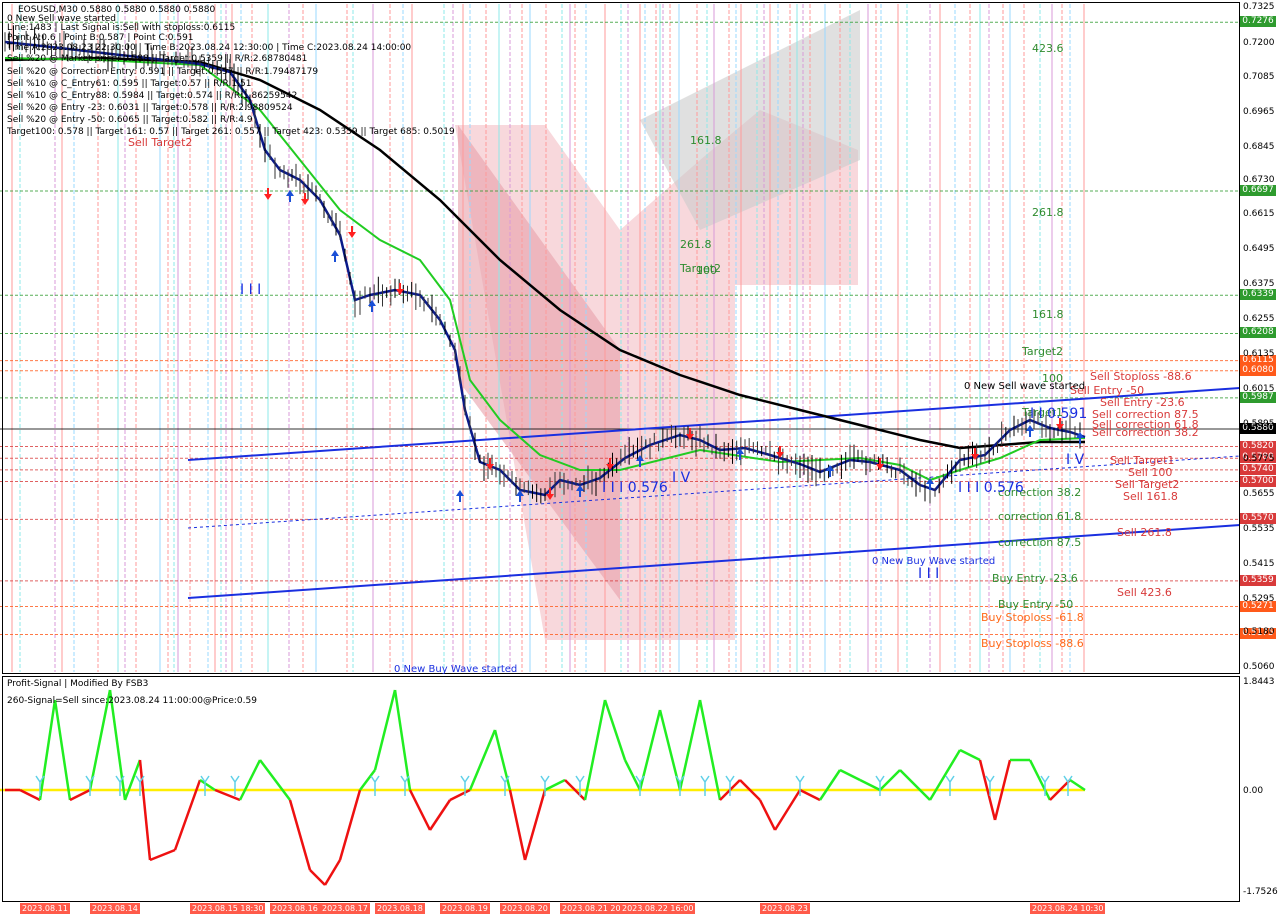 The width and height of the screenshot is (1280, 920). I want to click on level-label-green: Buy Entry -23.6, so click(1035, 578).